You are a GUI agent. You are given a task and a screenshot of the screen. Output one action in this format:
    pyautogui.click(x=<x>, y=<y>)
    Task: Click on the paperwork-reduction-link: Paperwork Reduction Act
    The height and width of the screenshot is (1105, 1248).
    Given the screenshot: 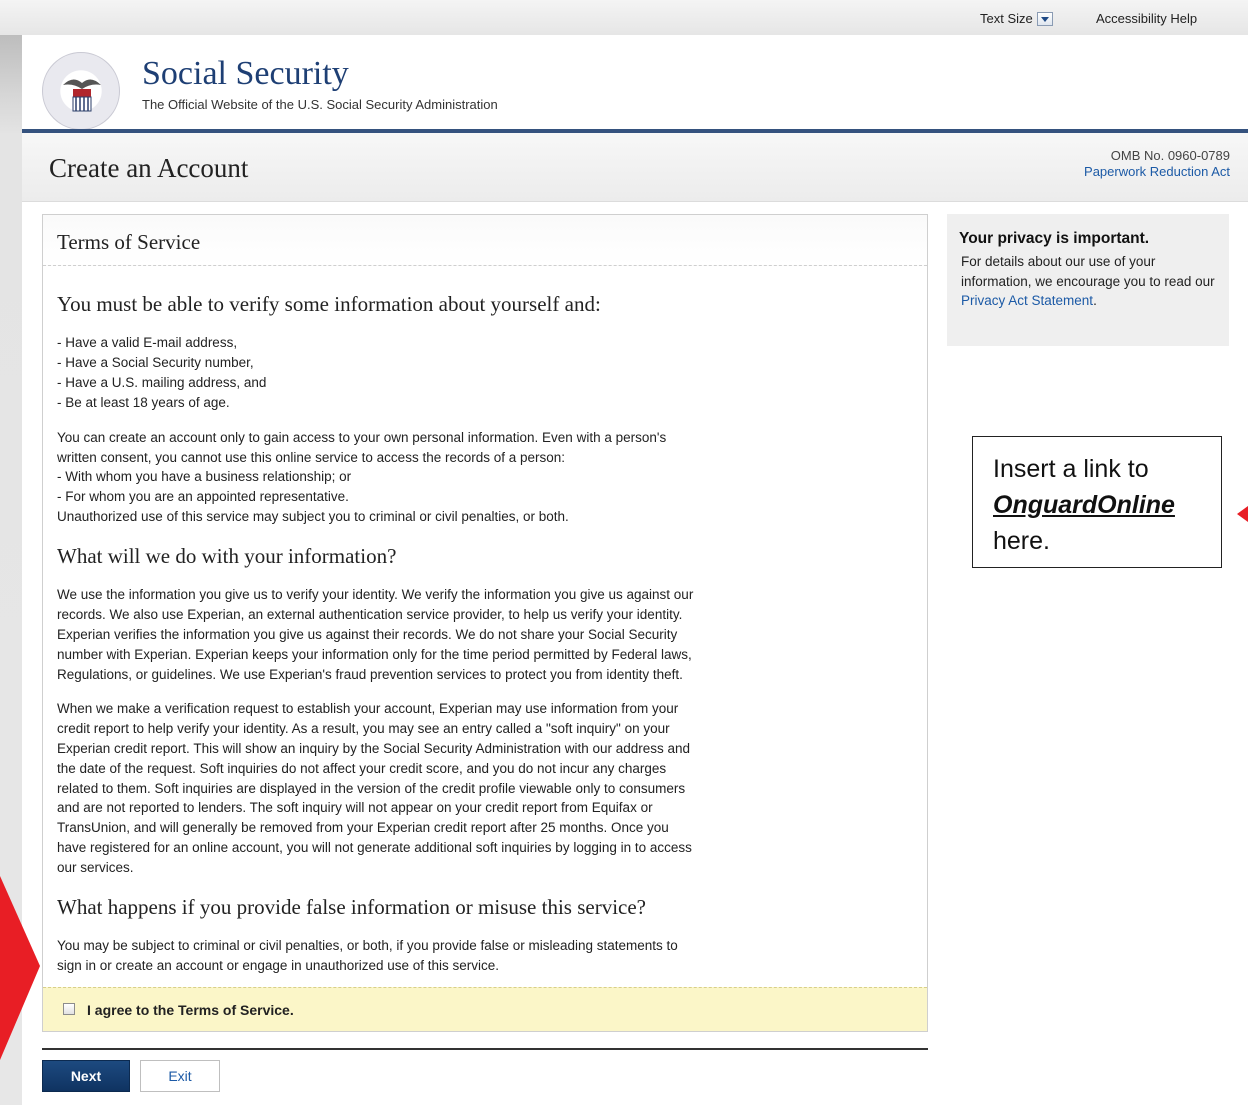 What is the action you would take?
    pyautogui.click(x=1157, y=171)
    